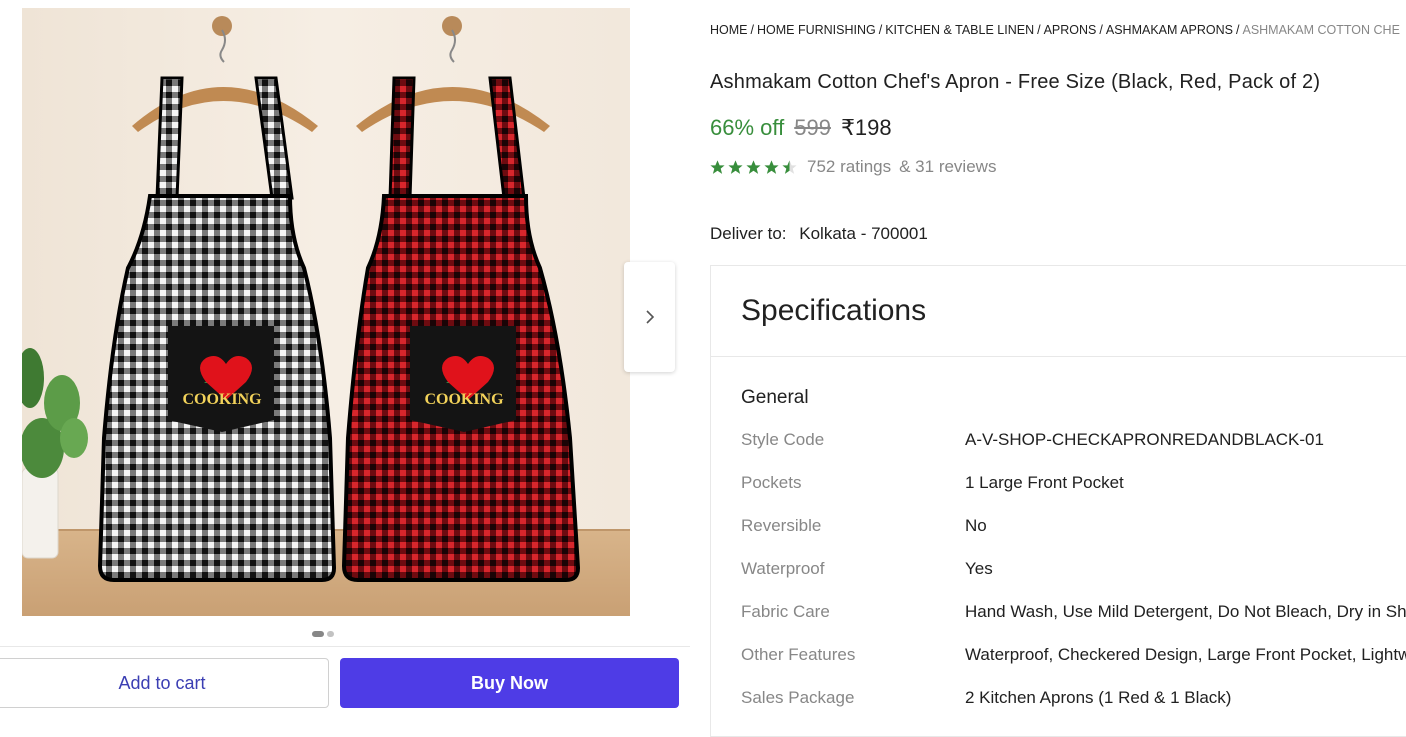 The height and width of the screenshot is (737, 1406). Describe the element at coordinates (798, 654) in the screenshot. I see `spec-key: Other Features` at that location.